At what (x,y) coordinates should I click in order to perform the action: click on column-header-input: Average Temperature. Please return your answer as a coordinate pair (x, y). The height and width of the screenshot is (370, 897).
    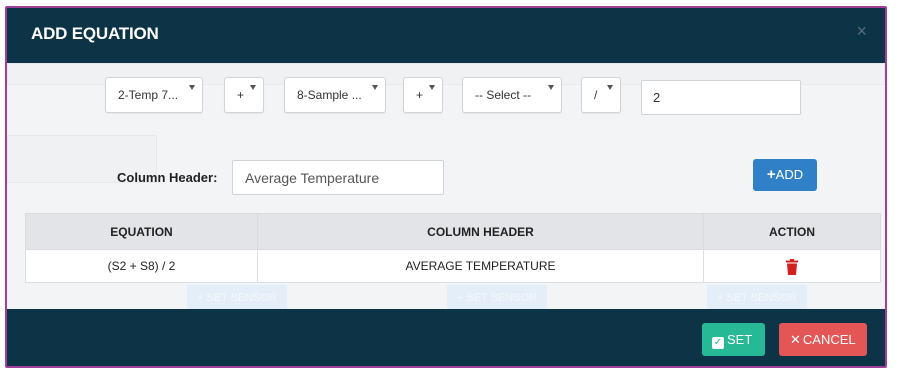
    Looking at the image, I should click on (338, 177).